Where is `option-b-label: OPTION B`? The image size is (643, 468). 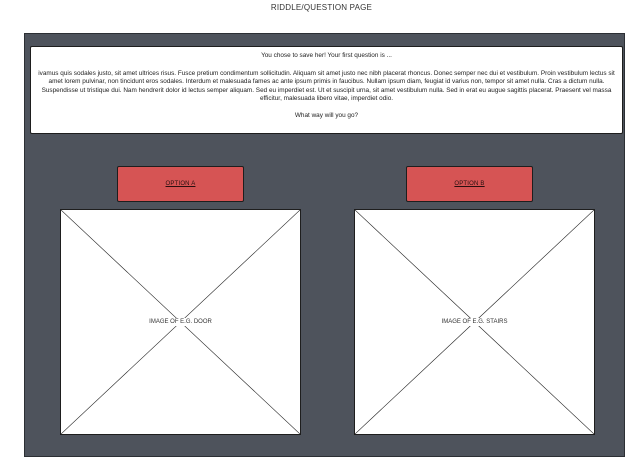
option-b-label: OPTION B is located at coordinates (469, 184).